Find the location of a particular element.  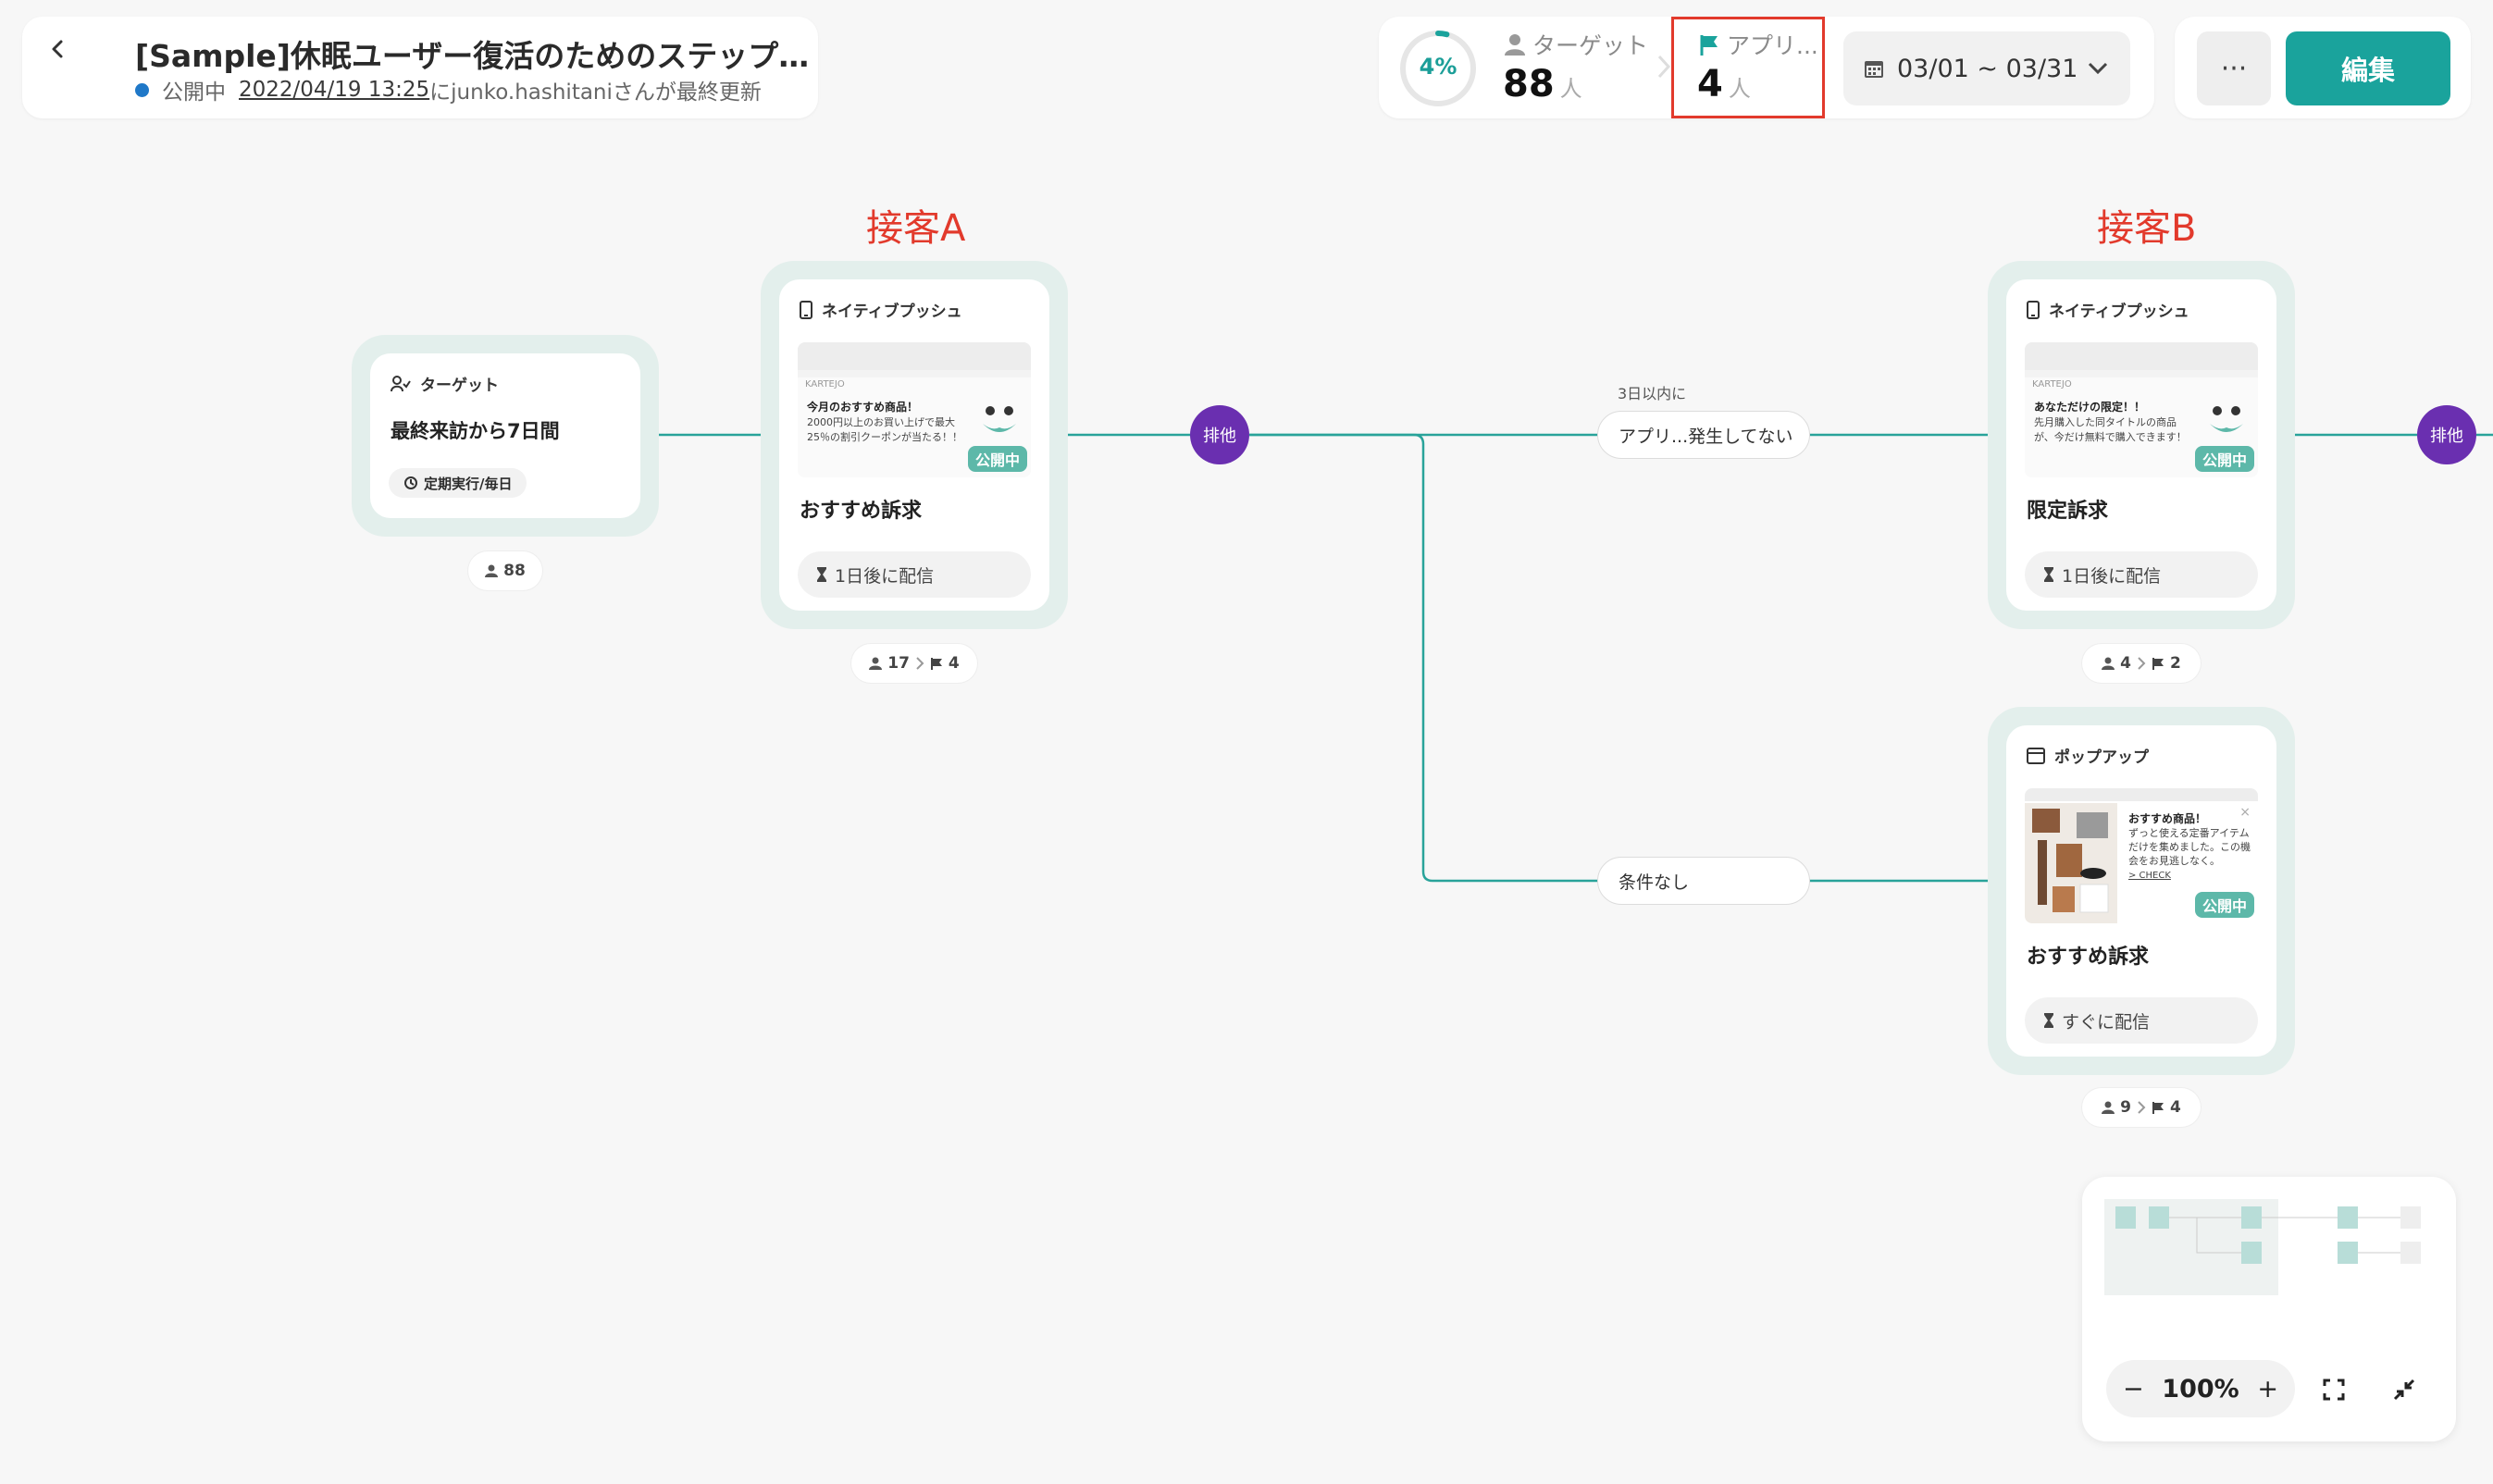

highlight-box is located at coordinates (1748, 67).